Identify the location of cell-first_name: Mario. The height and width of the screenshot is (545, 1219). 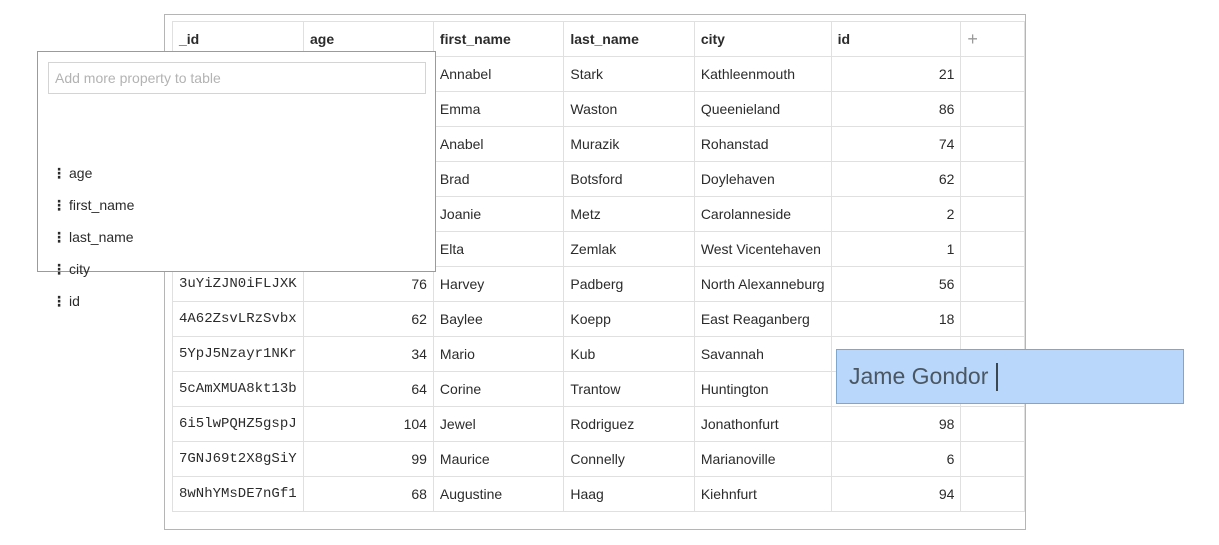
(498, 354).